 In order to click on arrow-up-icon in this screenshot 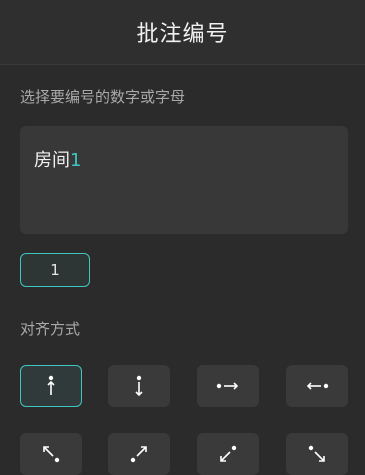, I will do `click(51, 385)`.